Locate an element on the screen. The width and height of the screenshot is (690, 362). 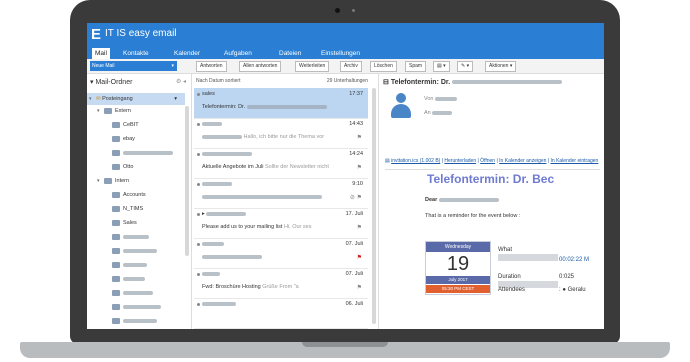
tag-icon: ✎ ▾ is located at coordinates (465, 66).